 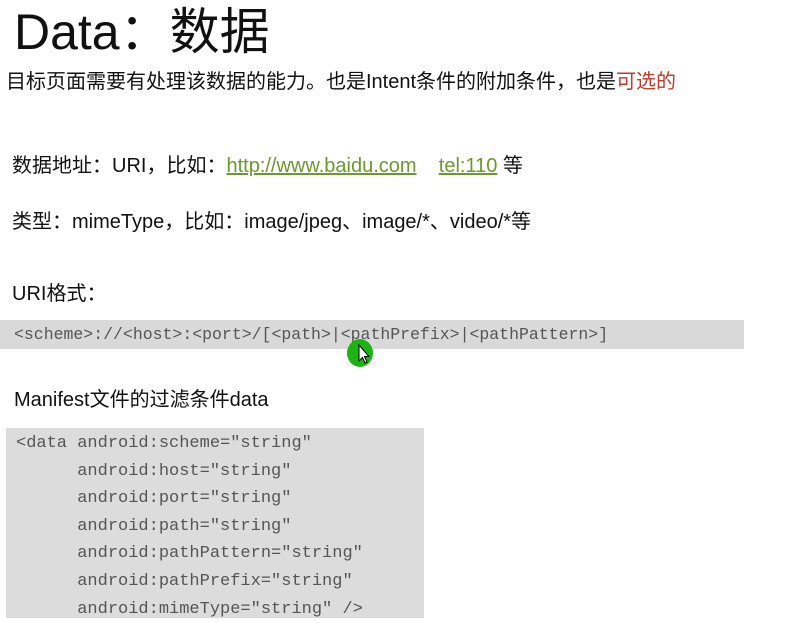 What do you see at coordinates (59, 294) in the screenshot?
I see `uri-format-label: URI格式：` at bounding box center [59, 294].